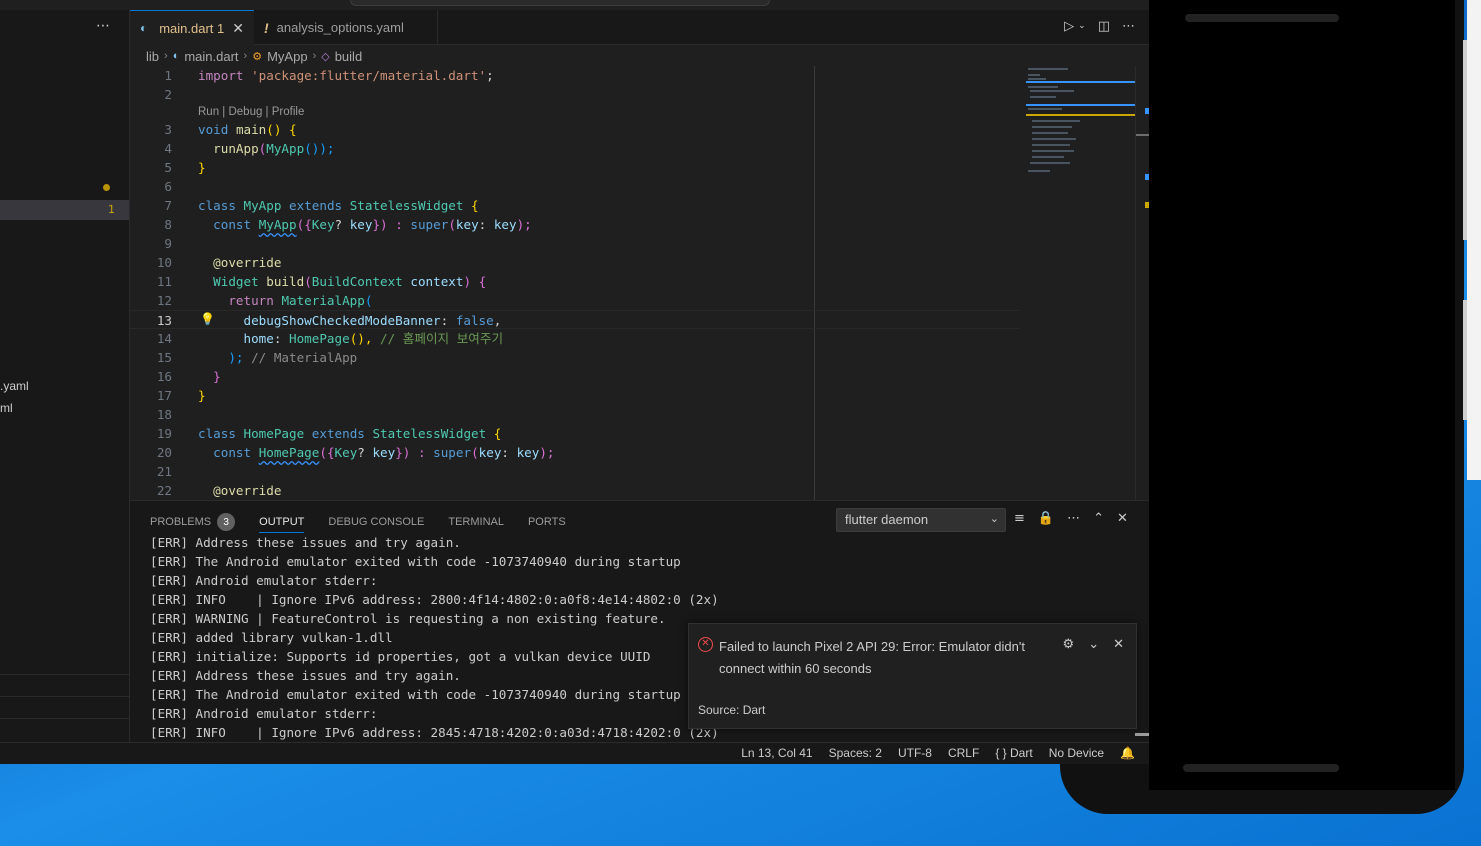 Image resolution: width=1481 pixels, height=846 pixels. I want to click on code-line: 4 runApp(MyApp());, so click(249, 148).